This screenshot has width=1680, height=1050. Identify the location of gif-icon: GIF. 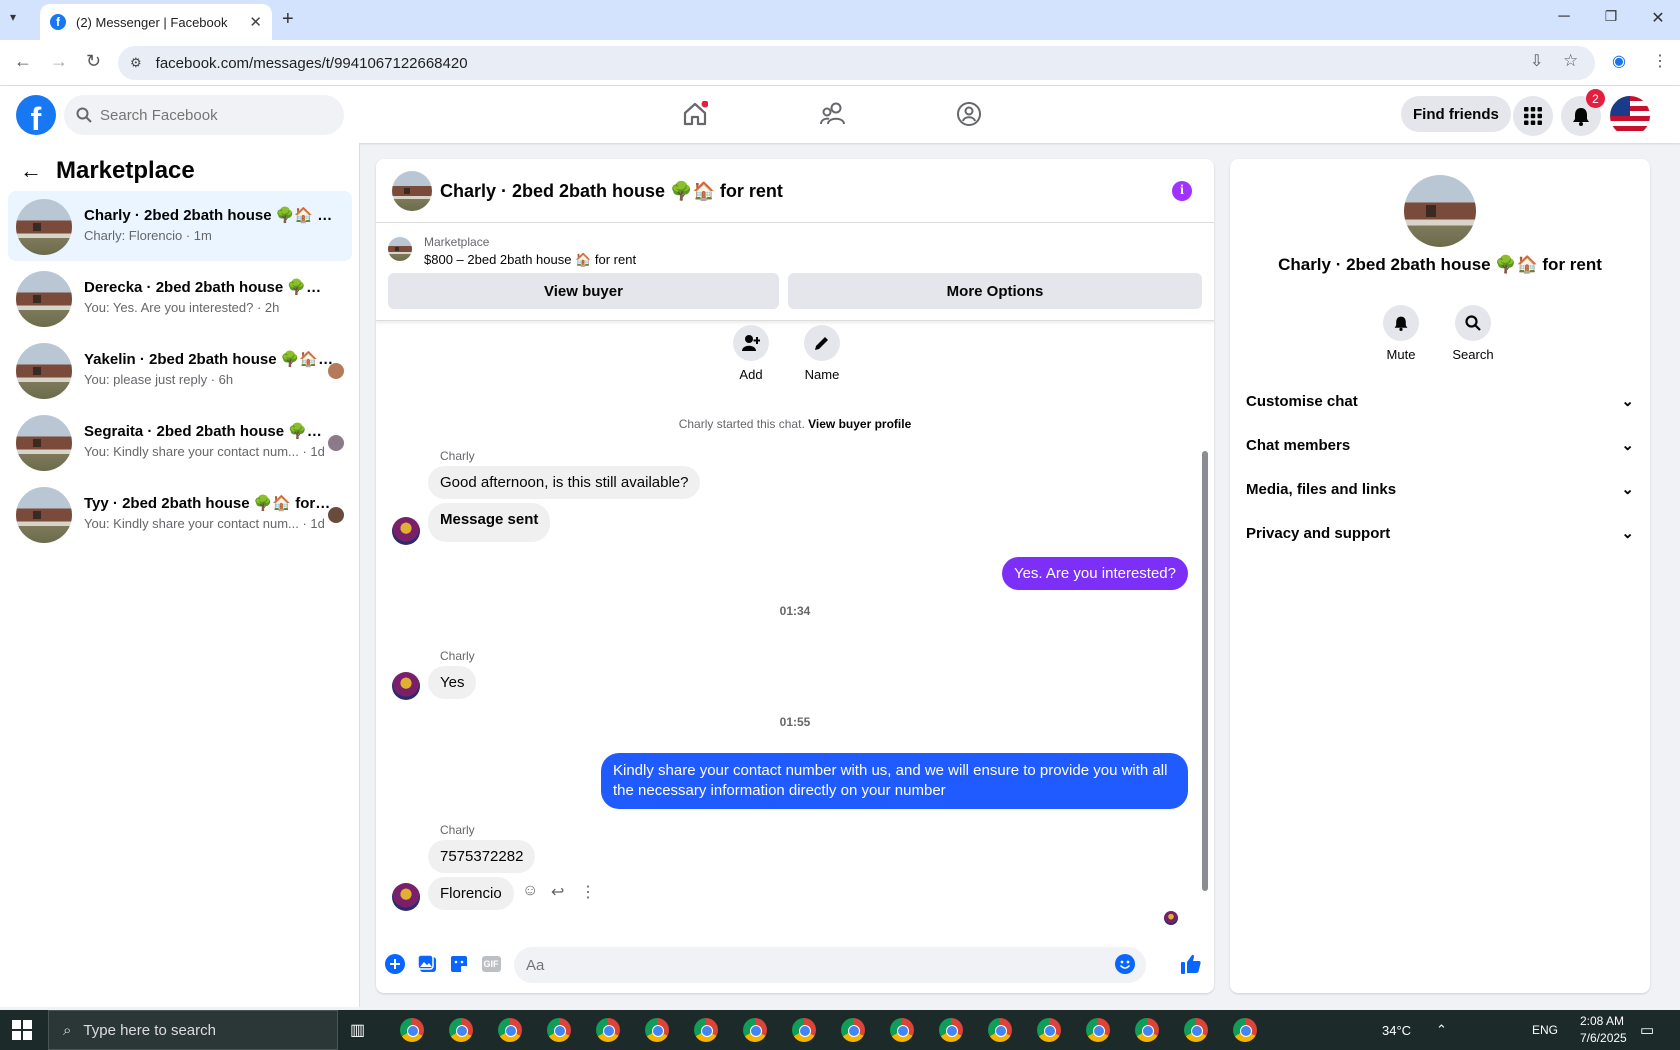
(491, 964).